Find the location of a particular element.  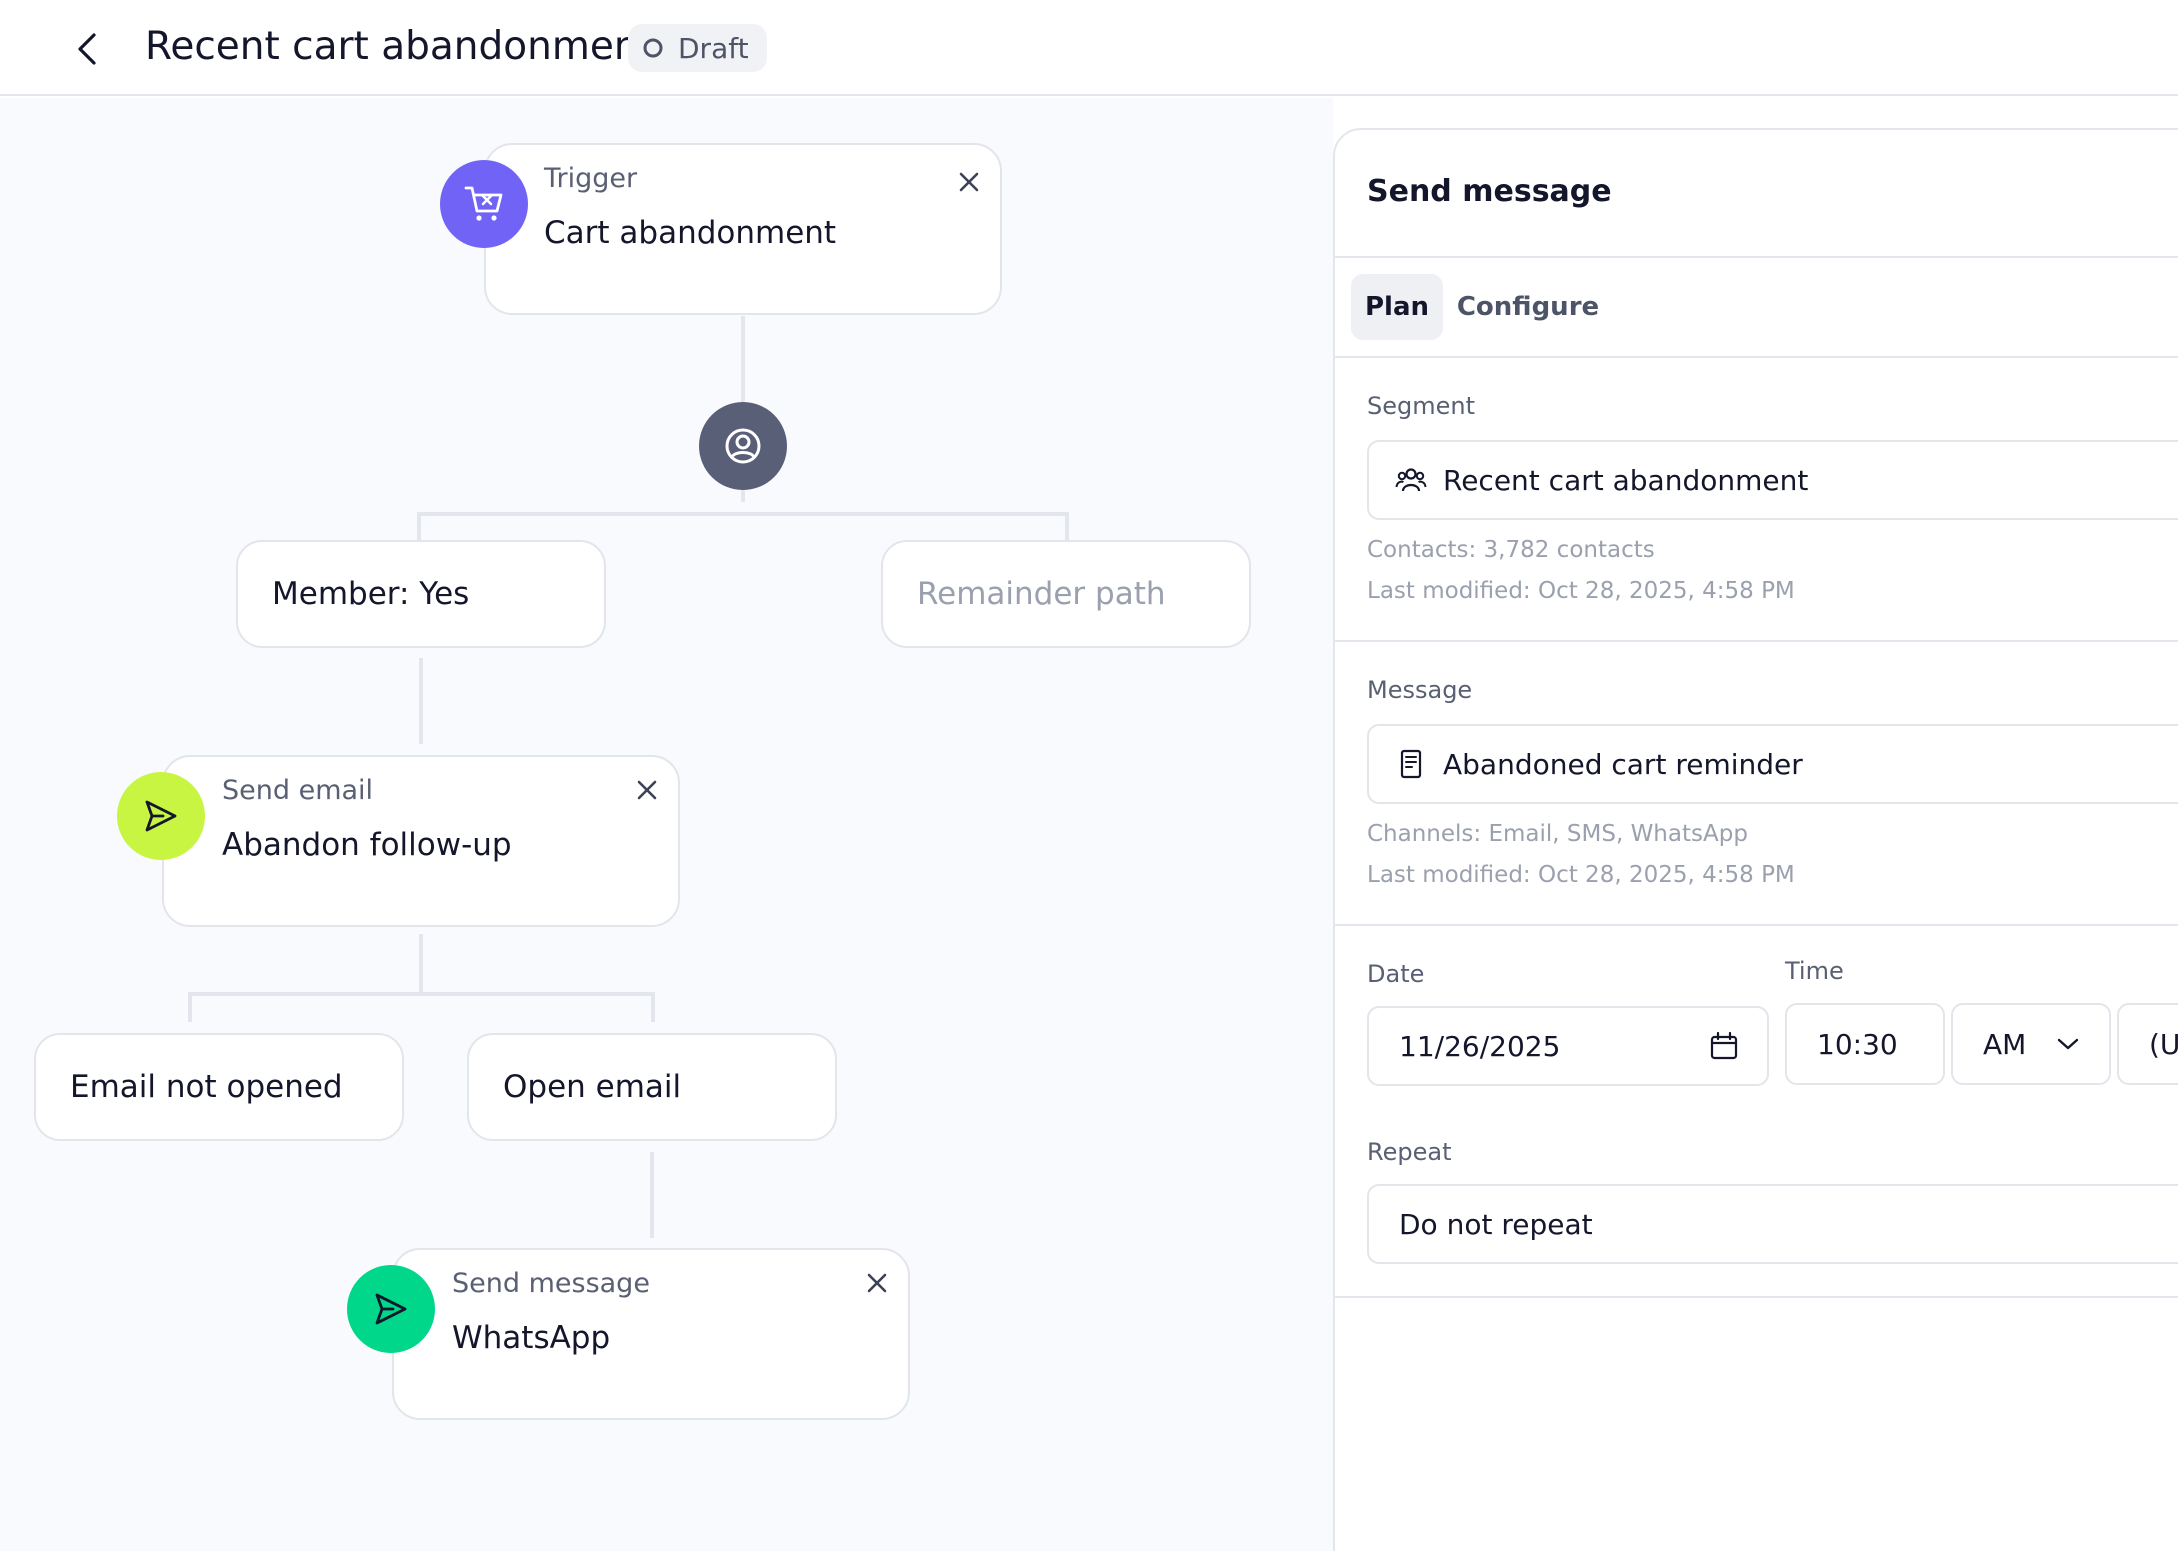

header-bar: Recent cart abandonment Draft is located at coordinates (1089, 48).